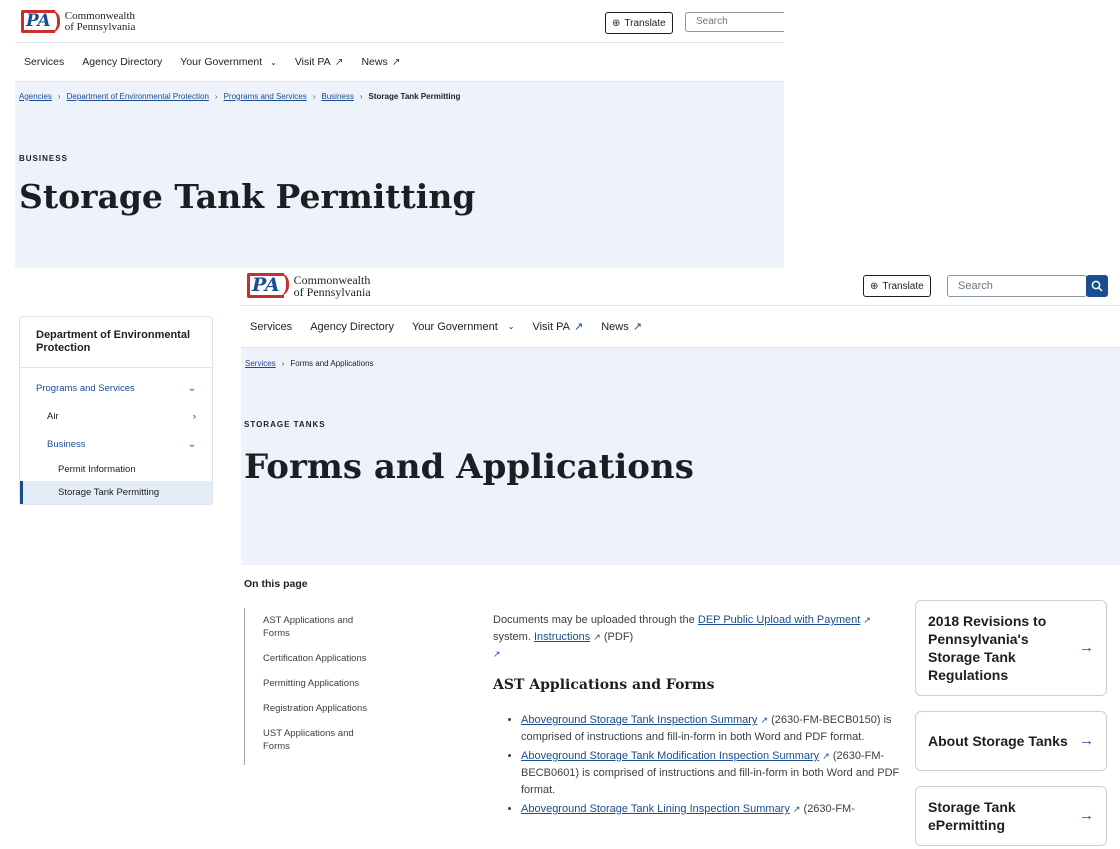 The height and width of the screenshot is (849, 1120). What do you see at coordinates (247, 196) in the screenshot?
I see `page-title: Storage Tank Permitting` at bounding box center [247, 196].